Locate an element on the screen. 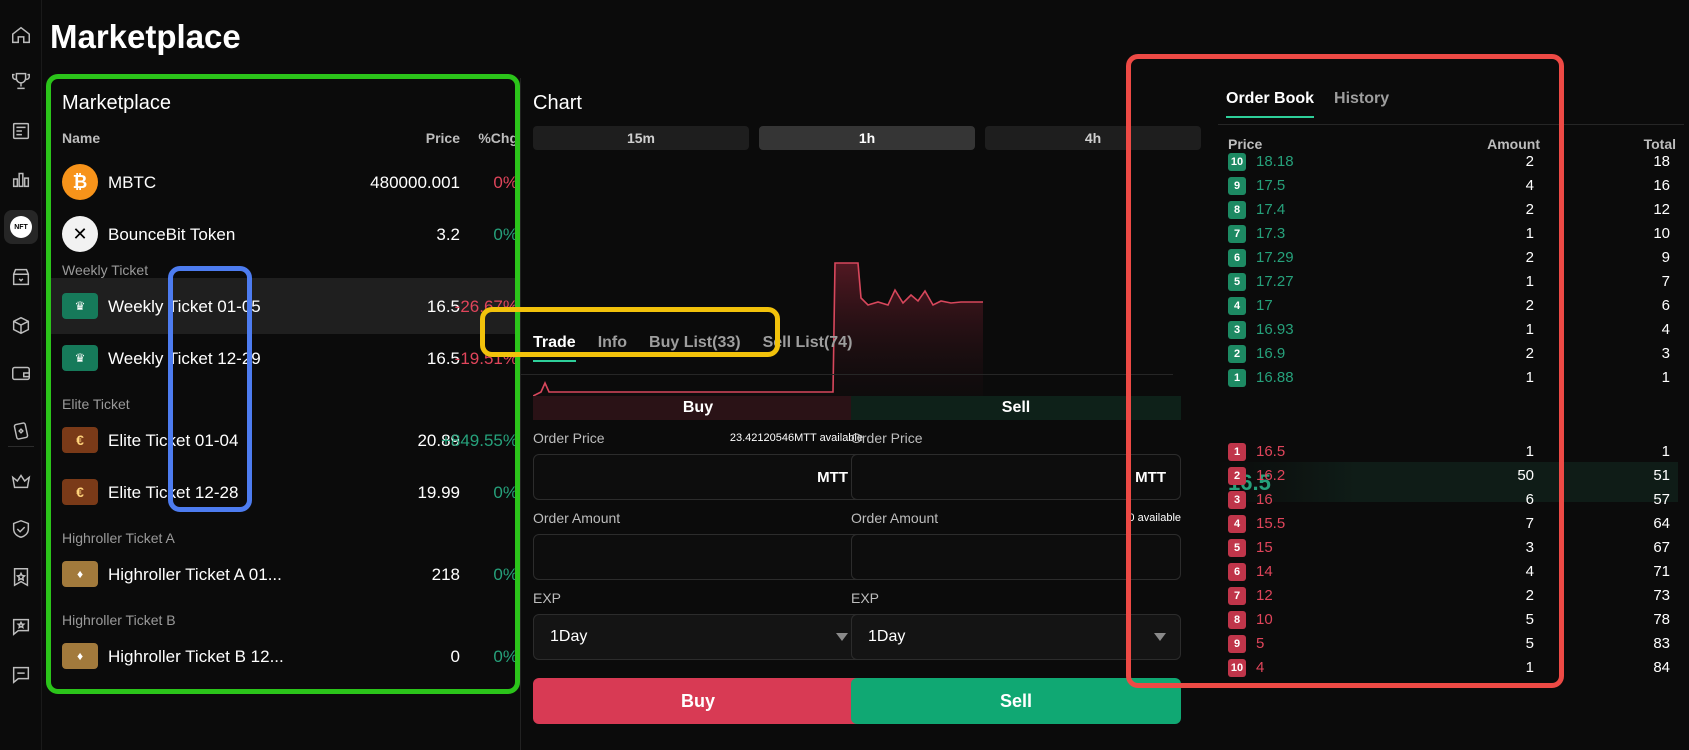 The image size is (1689, 750). sell-exp-select: 1Day is located at coordinates (1016, 637).